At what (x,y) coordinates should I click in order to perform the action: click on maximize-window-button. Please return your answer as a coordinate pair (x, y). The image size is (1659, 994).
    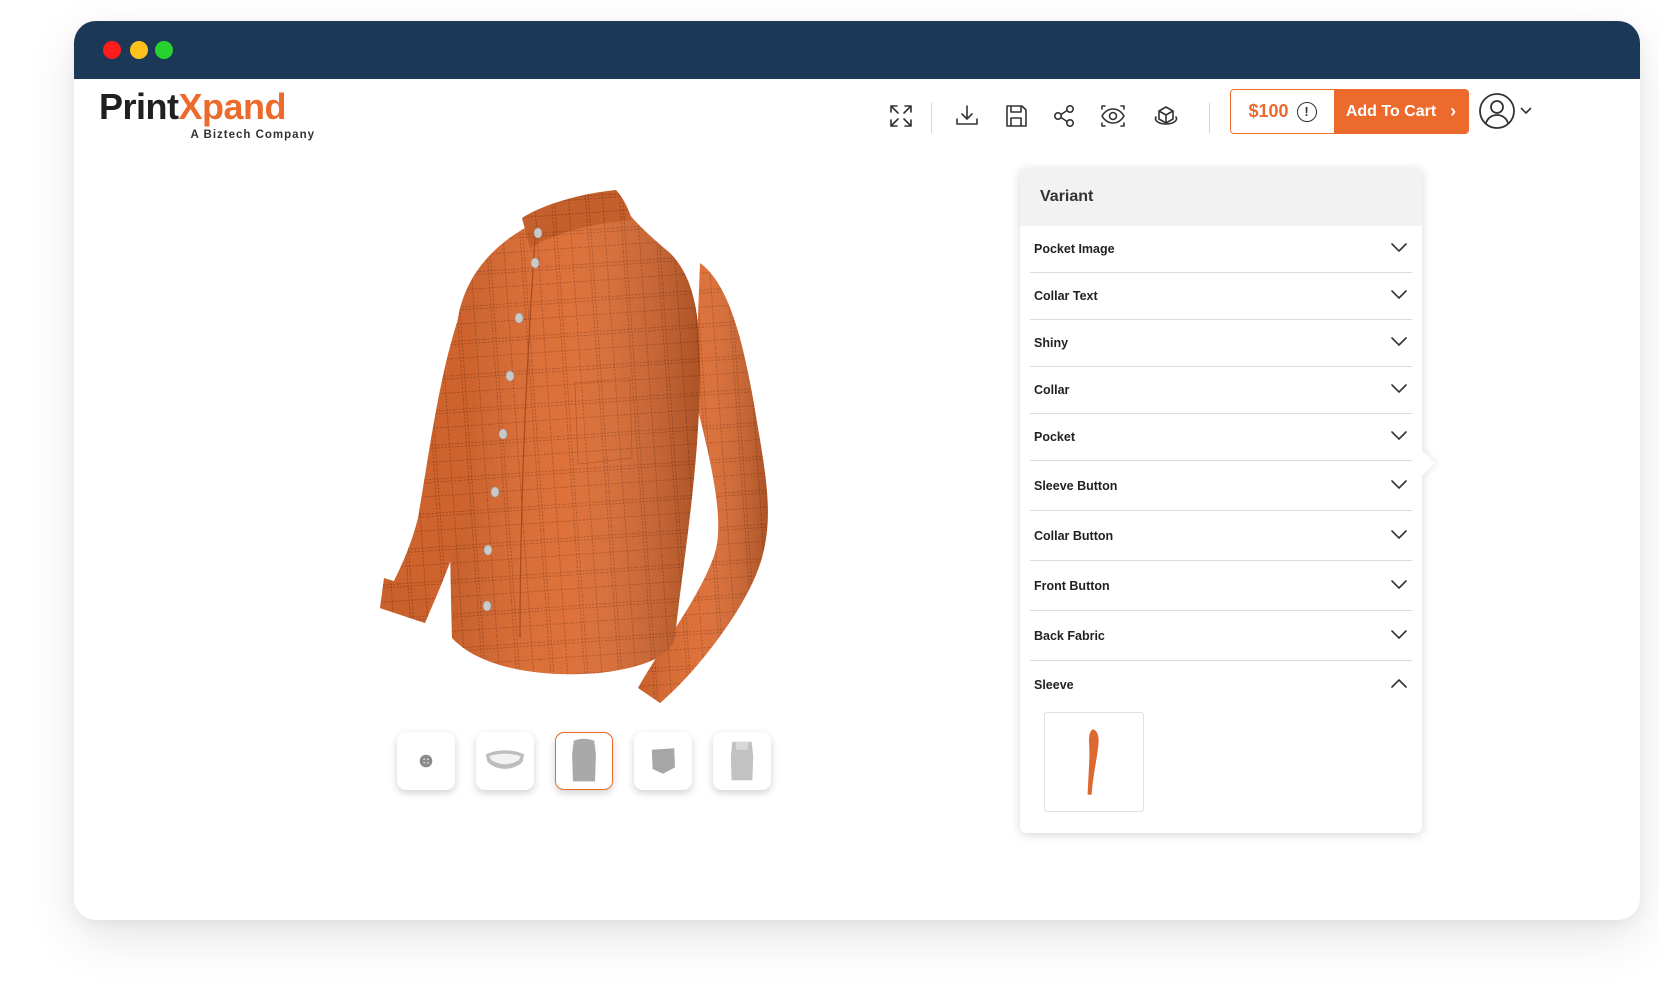
    Looking at the image, I should click on (164, 50).